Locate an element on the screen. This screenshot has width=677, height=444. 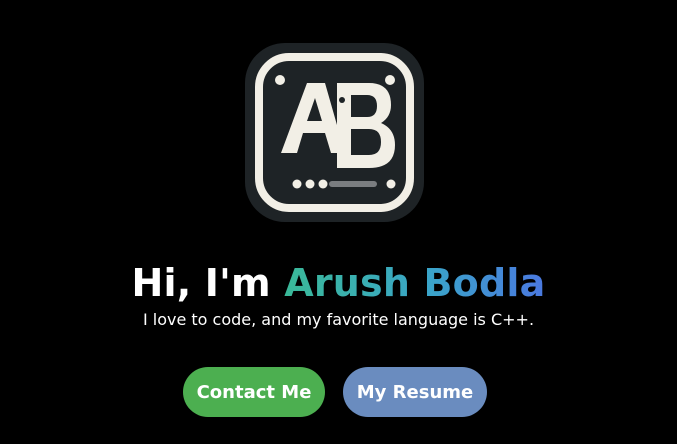
hero-heading: Hi, I'm Arush Bodla is located at coordinates (338, 283).